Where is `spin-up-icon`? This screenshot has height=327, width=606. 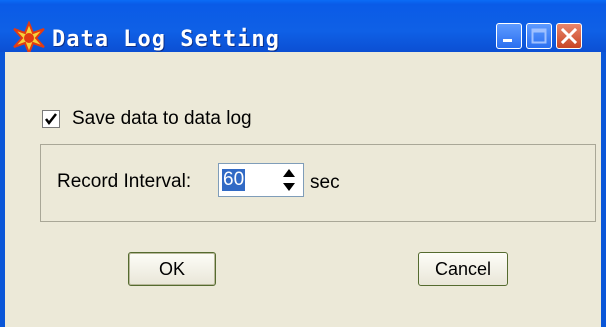
spin-up-icon is located at coordinates (289, 172).